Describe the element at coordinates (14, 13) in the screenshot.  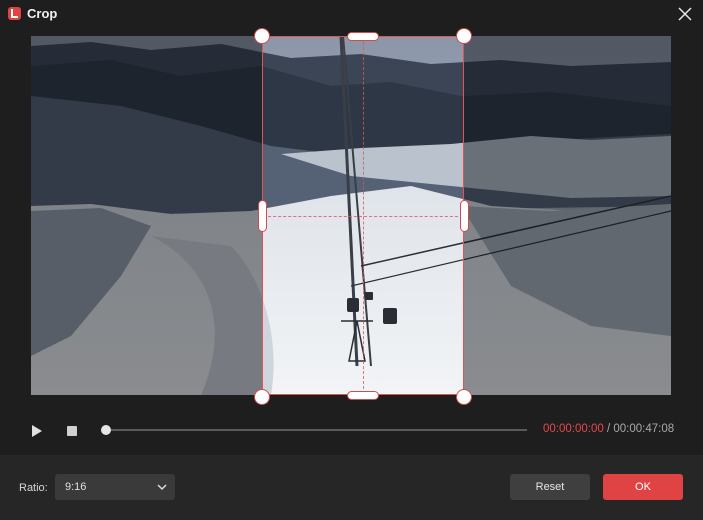
I see `crop-app-icon` at that location.